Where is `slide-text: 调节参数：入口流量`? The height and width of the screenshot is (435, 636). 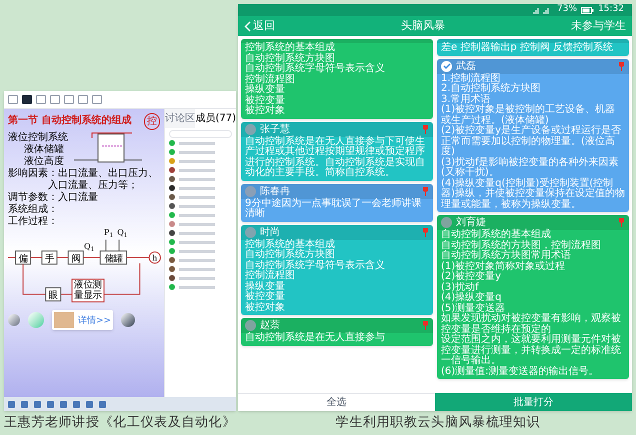 slide-text: 调节参数：入口流量 is located at coordinates (53, 198).